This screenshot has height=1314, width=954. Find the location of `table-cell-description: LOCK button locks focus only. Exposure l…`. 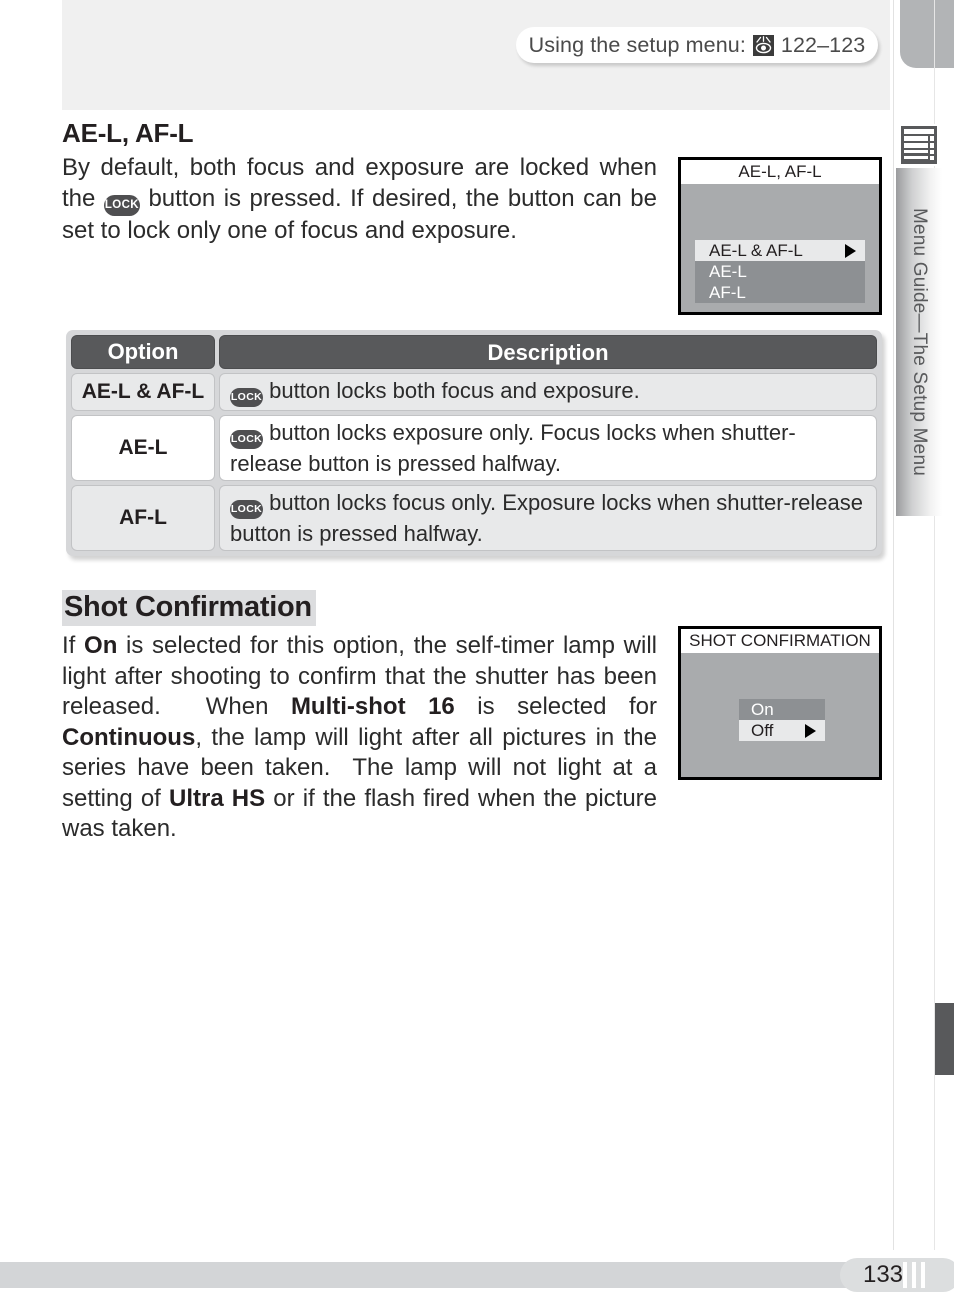

table-cell-description: LOCK button locks focus only. Exposure l… is located at coordinates (548, 518).